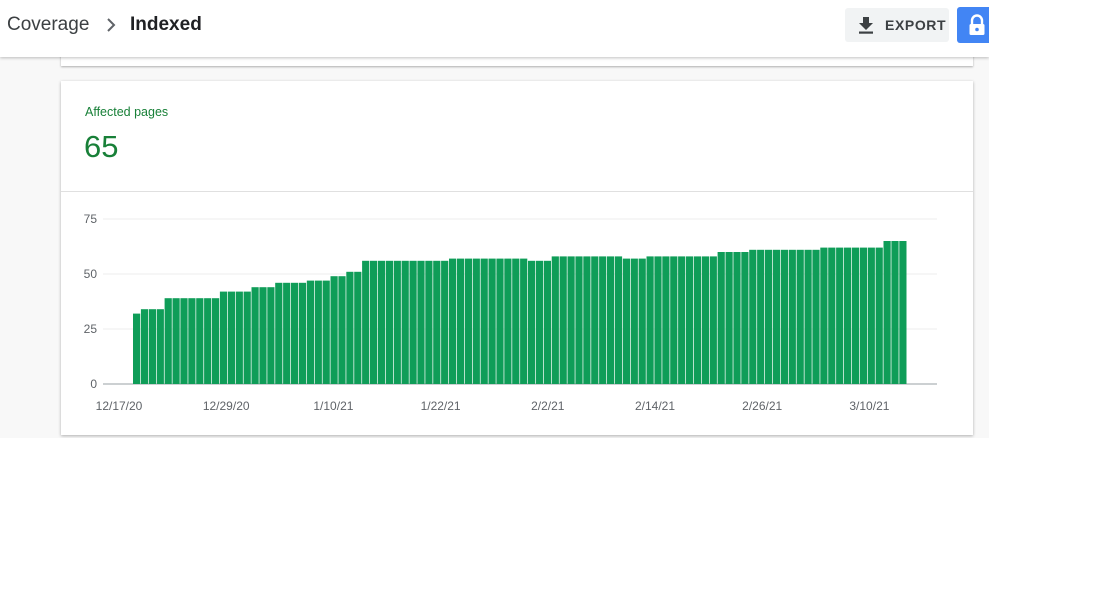 This screenshot has height=596, width=1116. Describe the element at coordinates (91, 274) in the screenshot. I see `y-tick-label: 50` at that location.